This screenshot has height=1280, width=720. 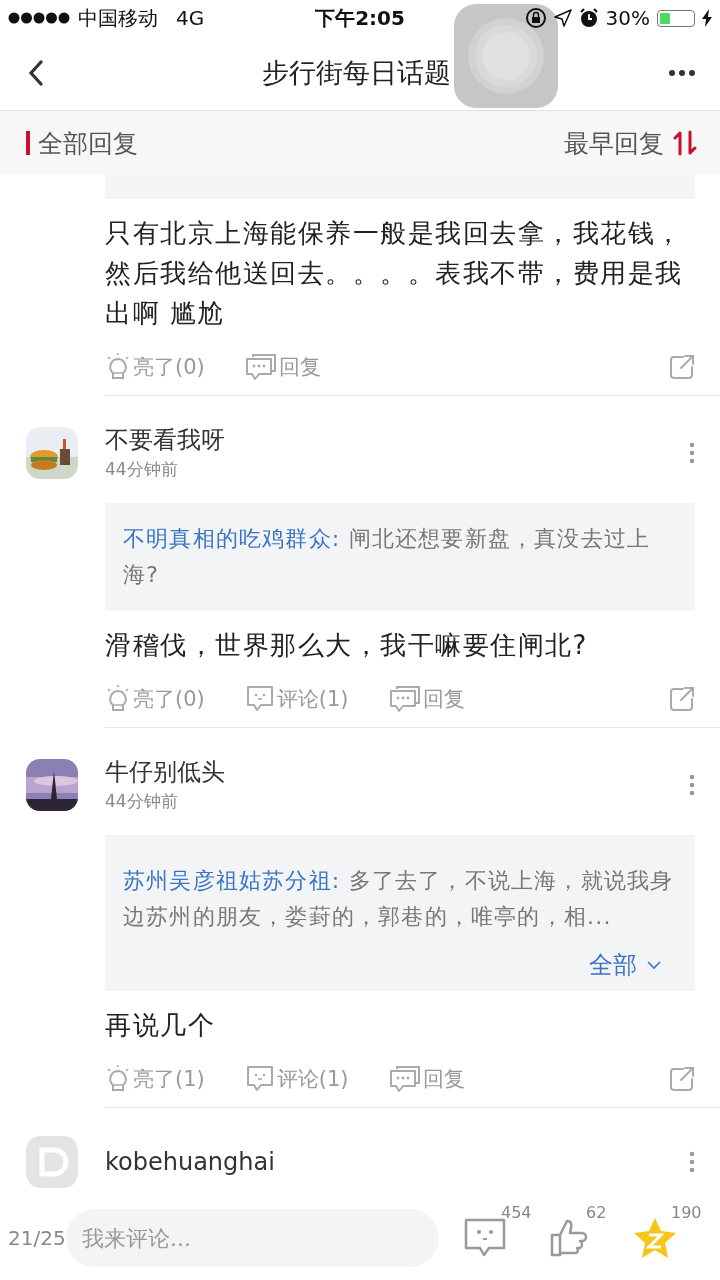 I want to click on username: 不要看我呀, so click(x=397, y=440).